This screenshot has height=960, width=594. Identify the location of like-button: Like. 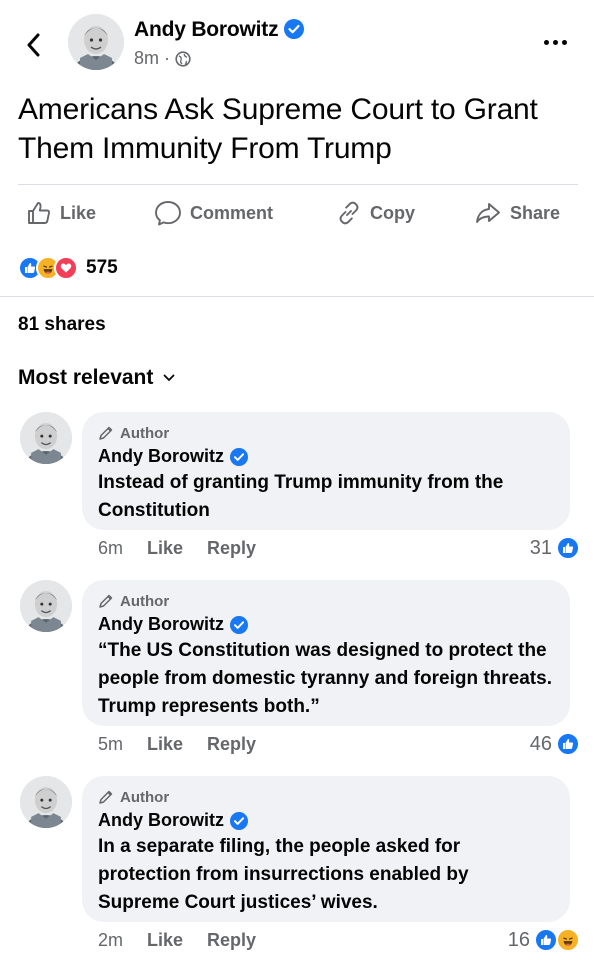
(61, 213).